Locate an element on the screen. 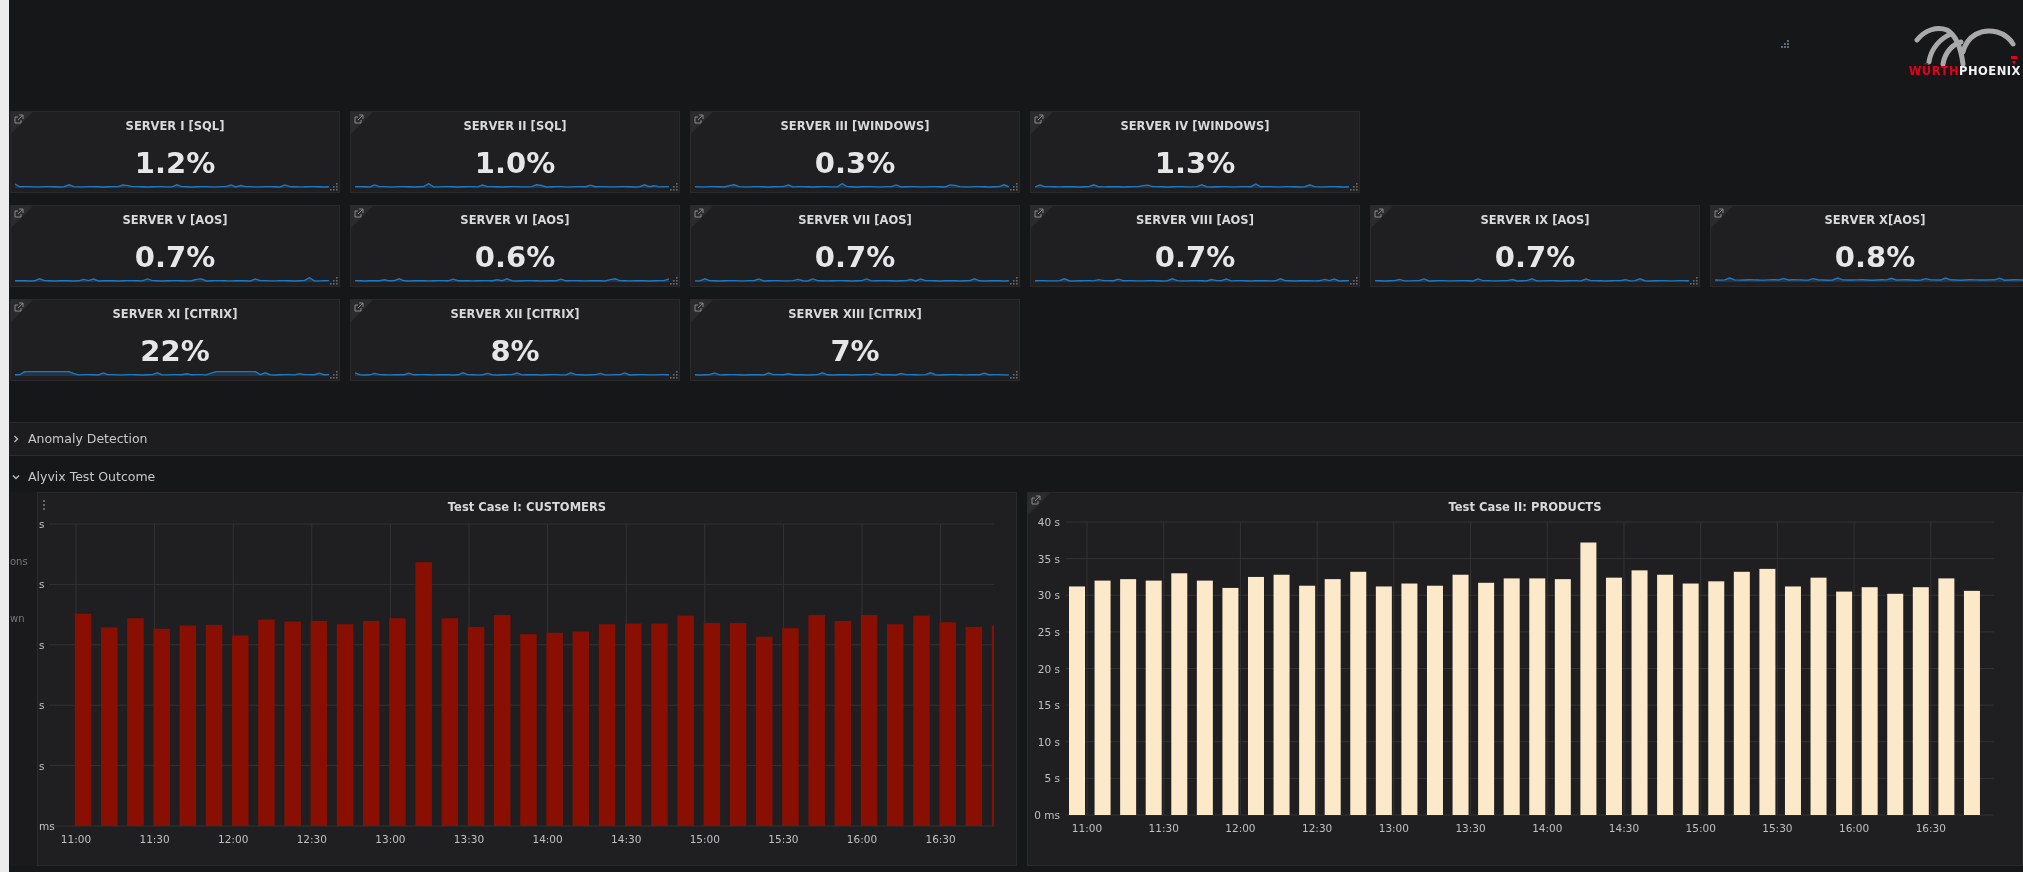 The image size is (2023, 872). stat-value: 1.2% is located at coordinates (175, 164).